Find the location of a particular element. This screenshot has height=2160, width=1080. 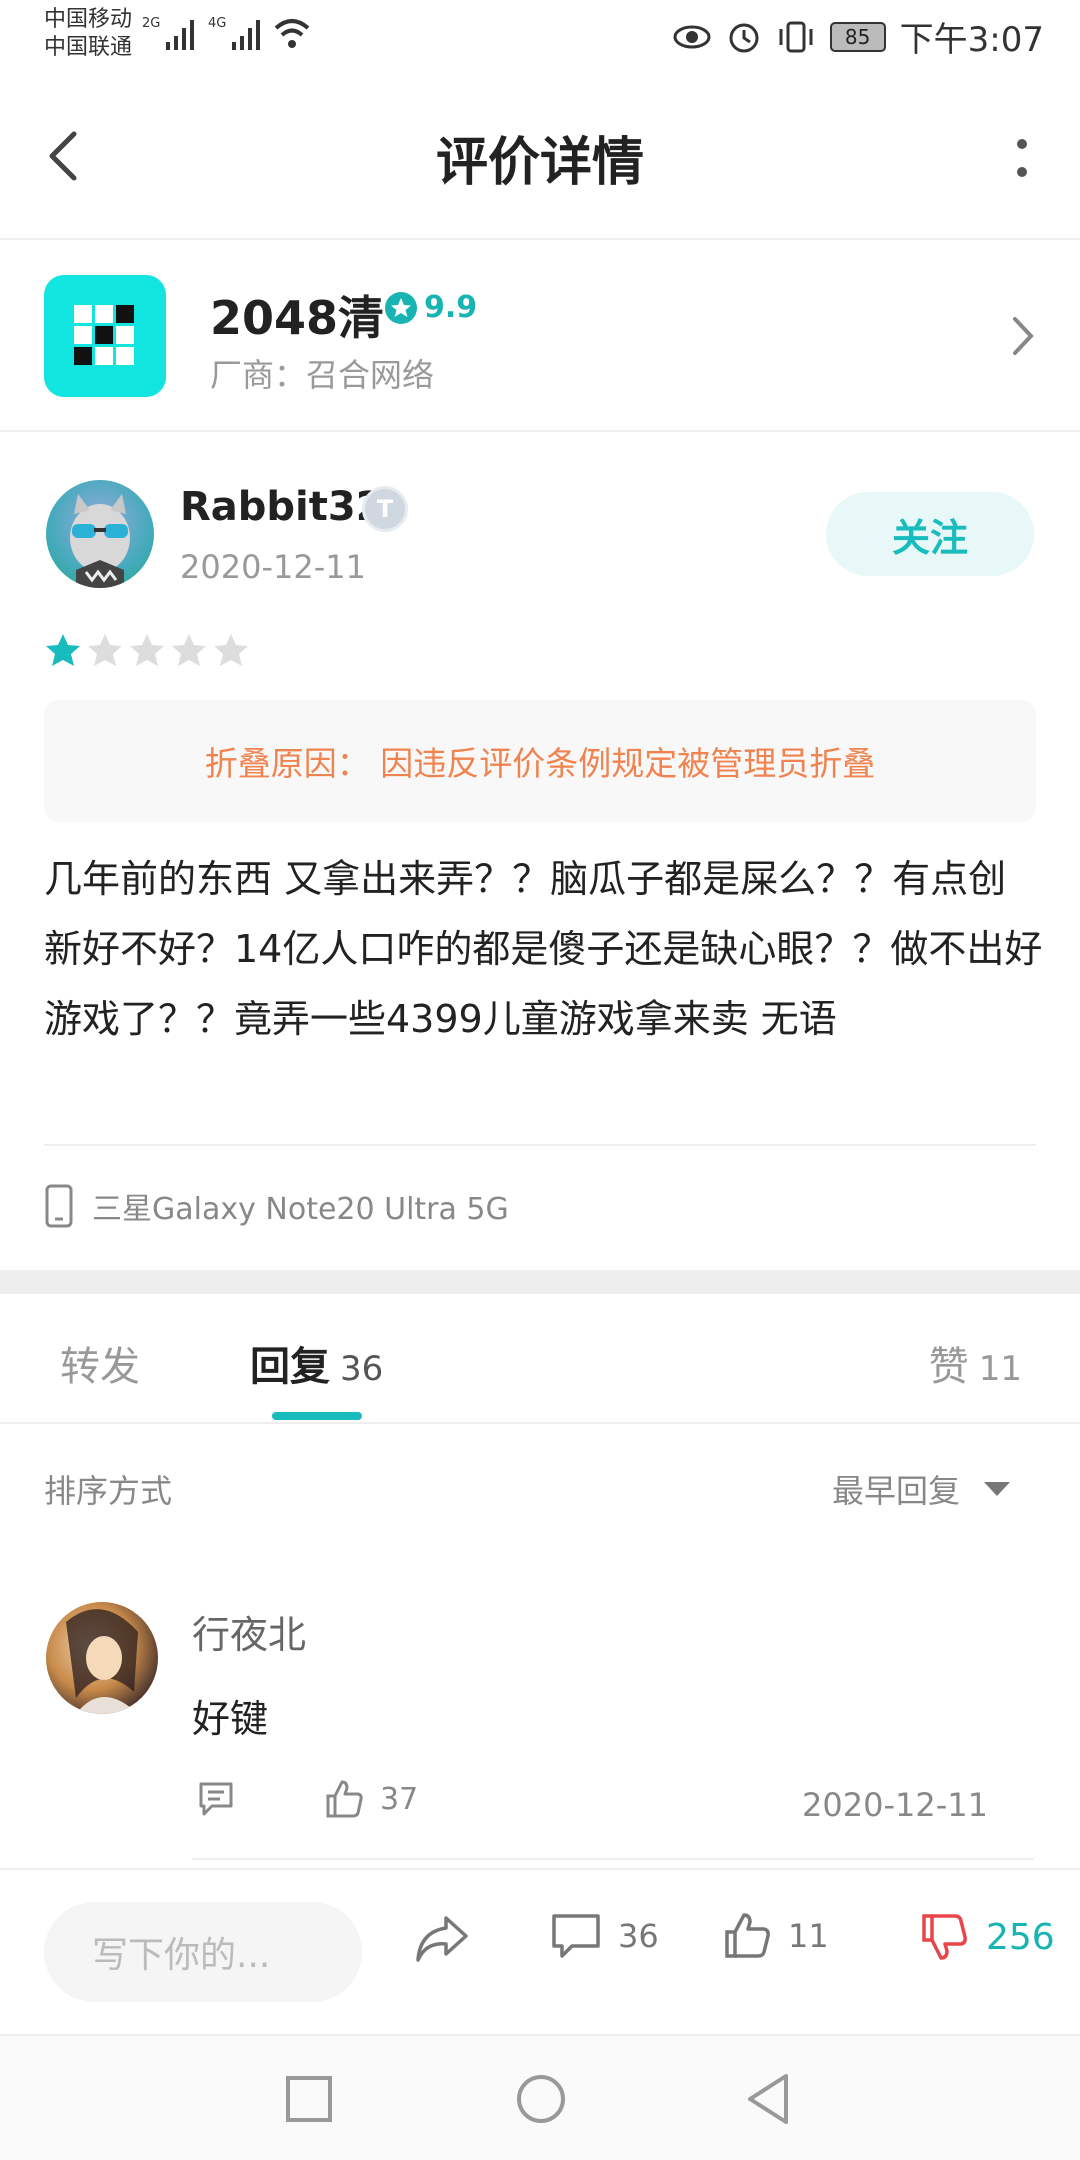

replier-avatar is located at coordinates (102, 1658).